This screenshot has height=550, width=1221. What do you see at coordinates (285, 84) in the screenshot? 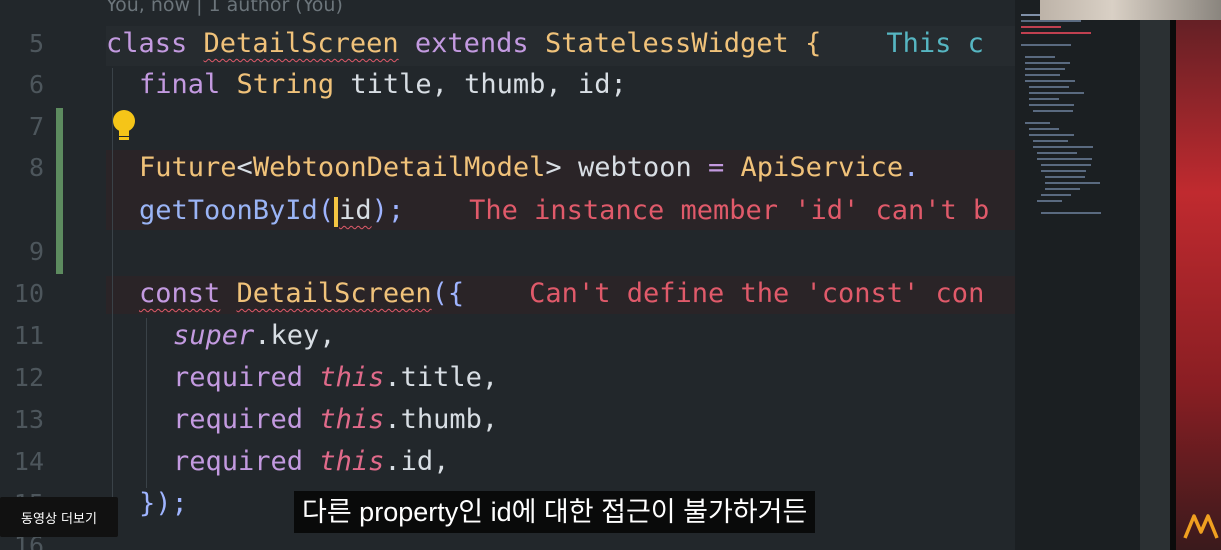
I see `type-name: String` at bounding box center [285, 84].